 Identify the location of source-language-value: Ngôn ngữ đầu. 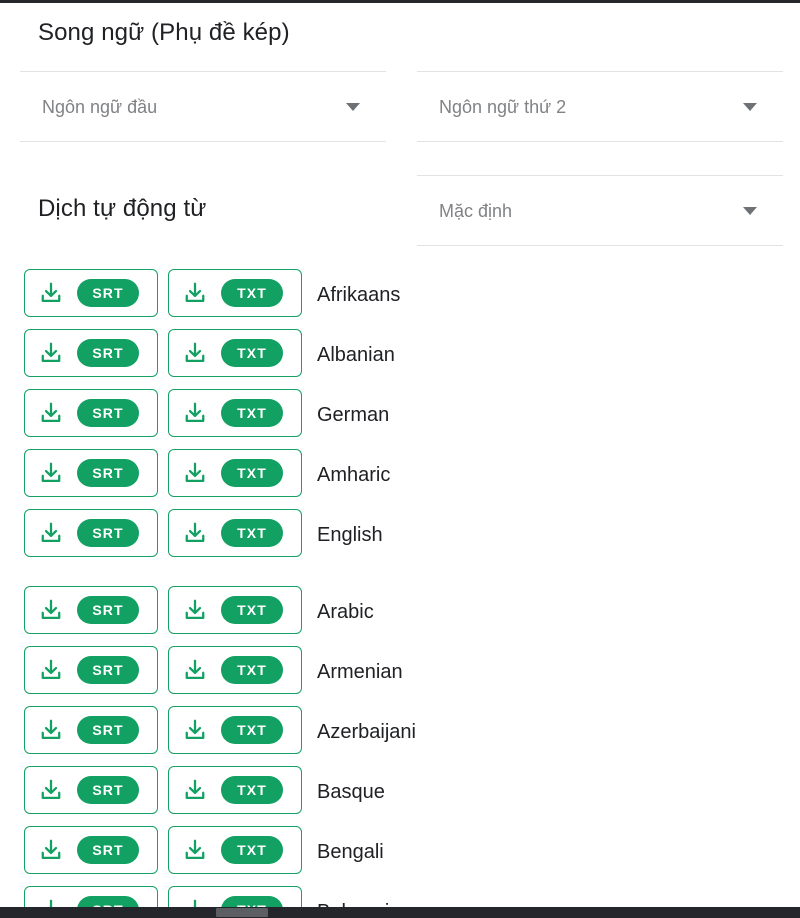
(100, 106).